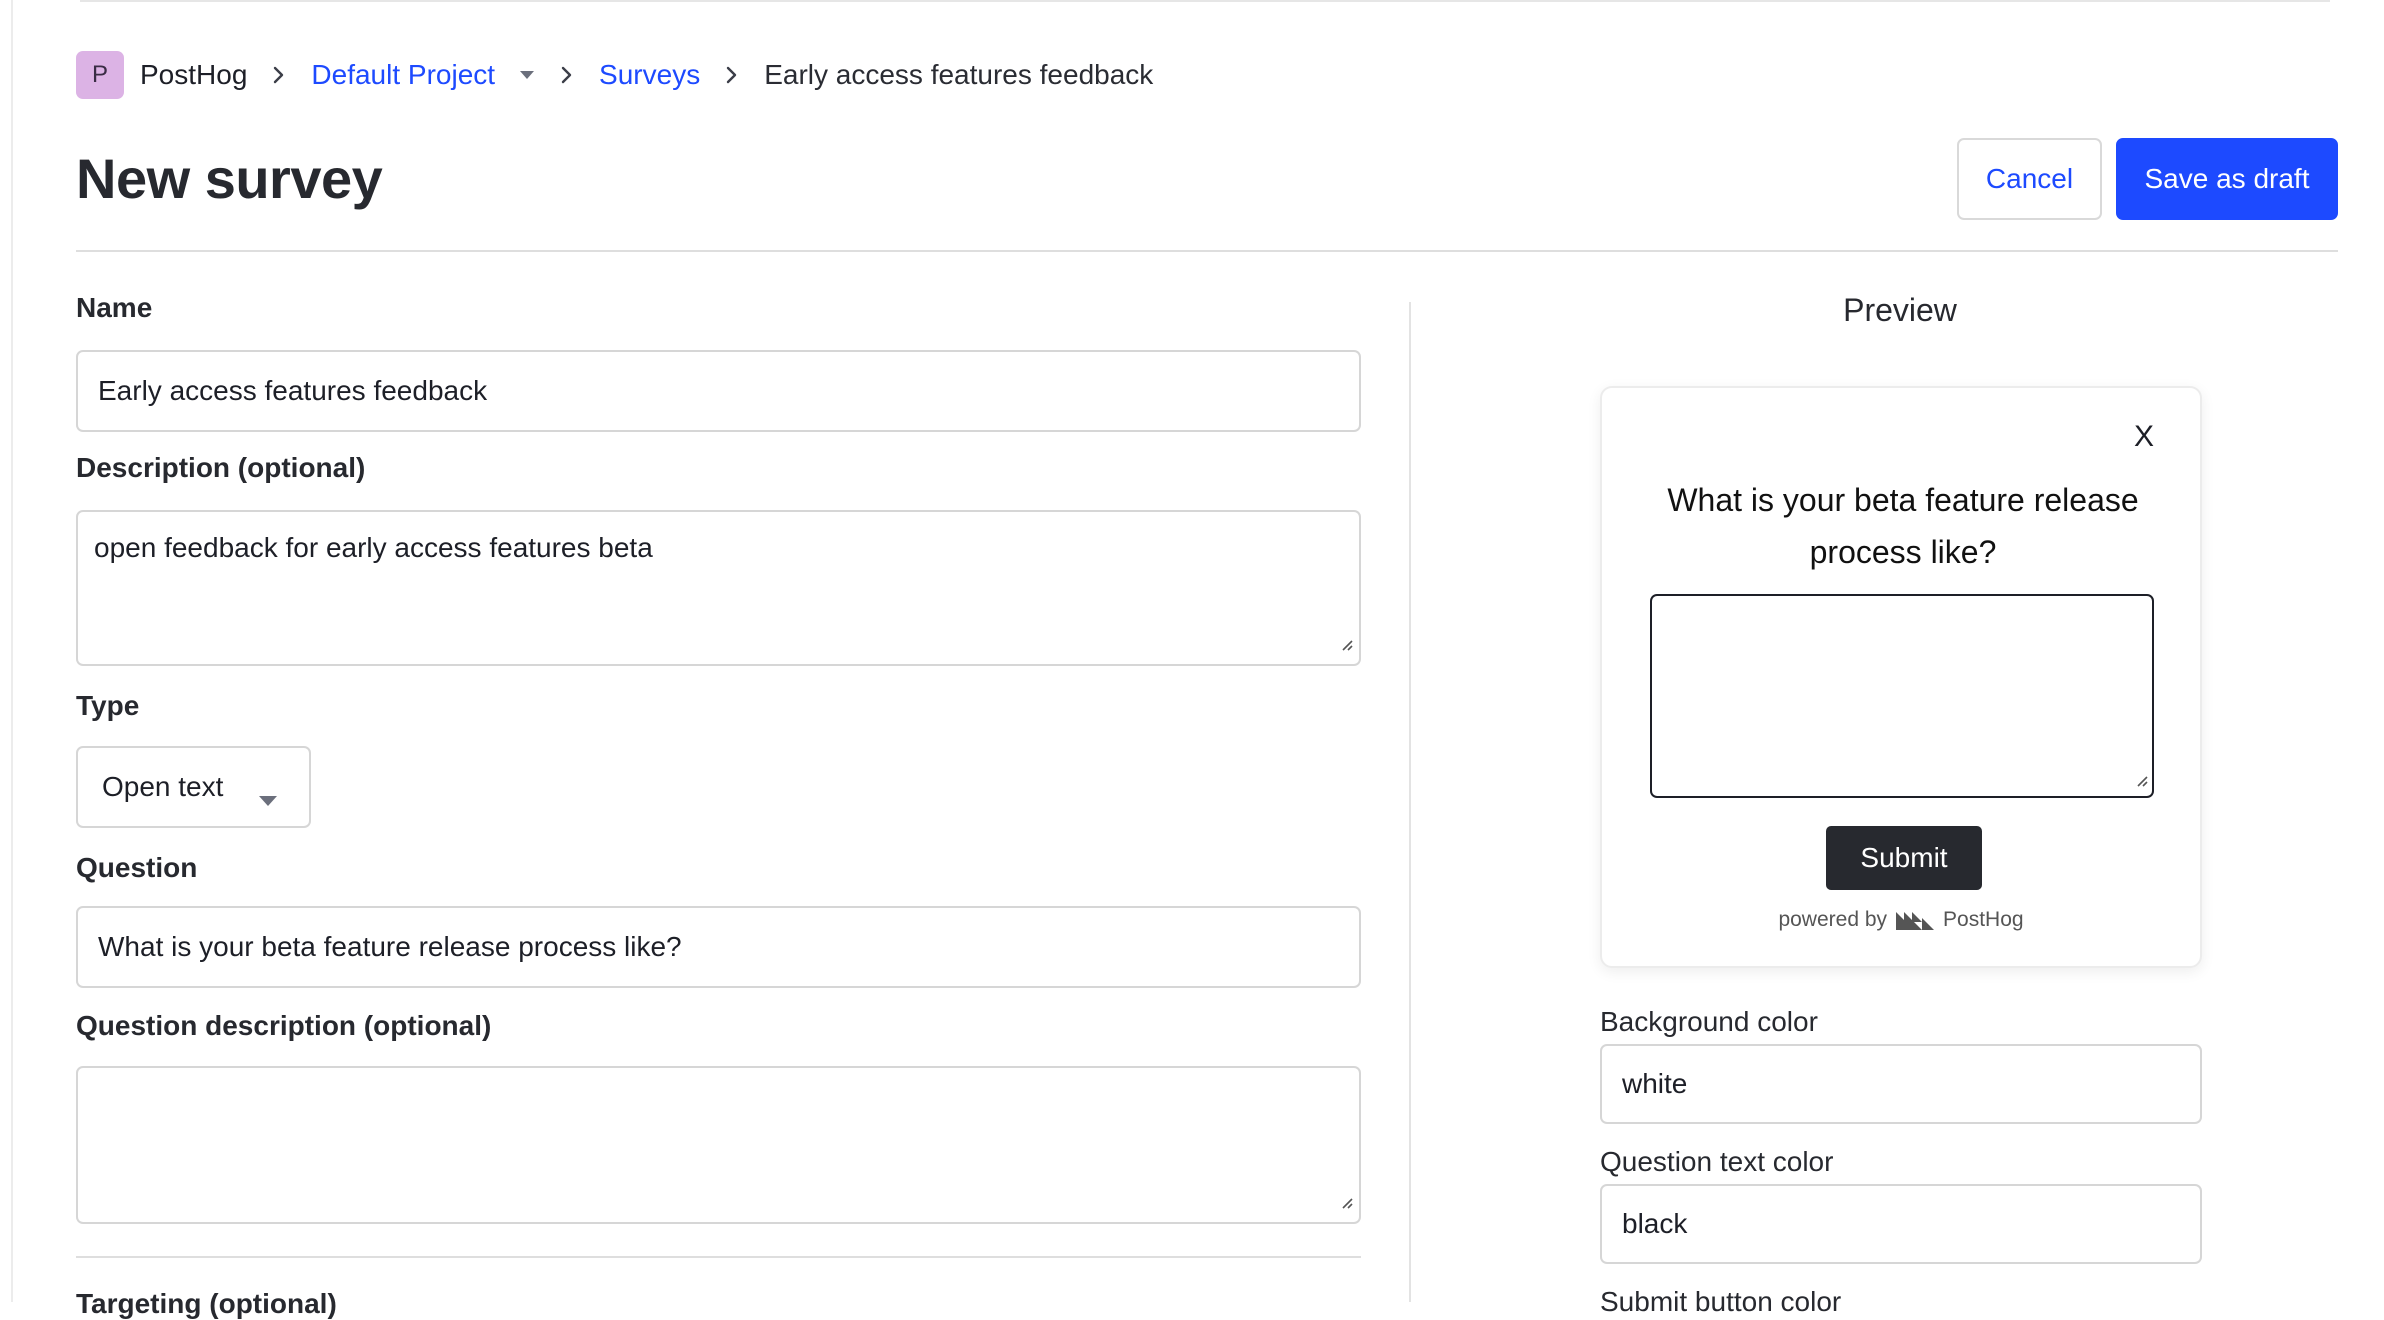  Describe the element at coordinates (1721, 1301) in the screenshot. I see `submit-button-color-label: Submit button color` at that location.